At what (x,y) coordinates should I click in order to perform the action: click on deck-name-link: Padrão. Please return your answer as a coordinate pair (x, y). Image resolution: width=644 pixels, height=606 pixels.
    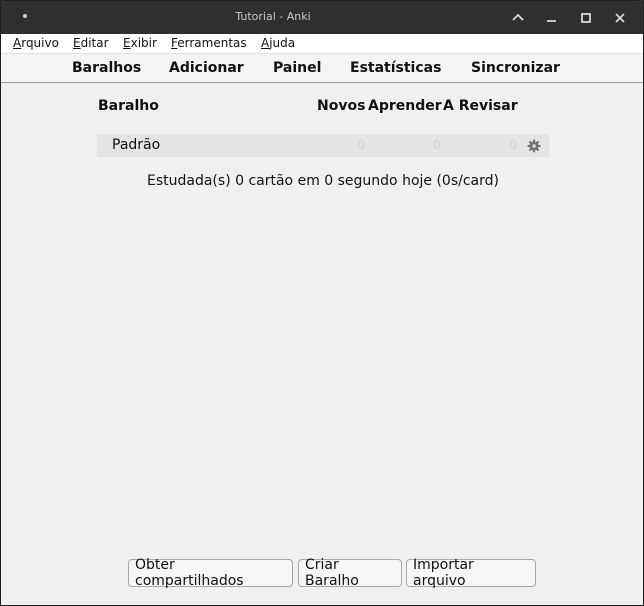
    Looking at the image, I should click on (136, 145).